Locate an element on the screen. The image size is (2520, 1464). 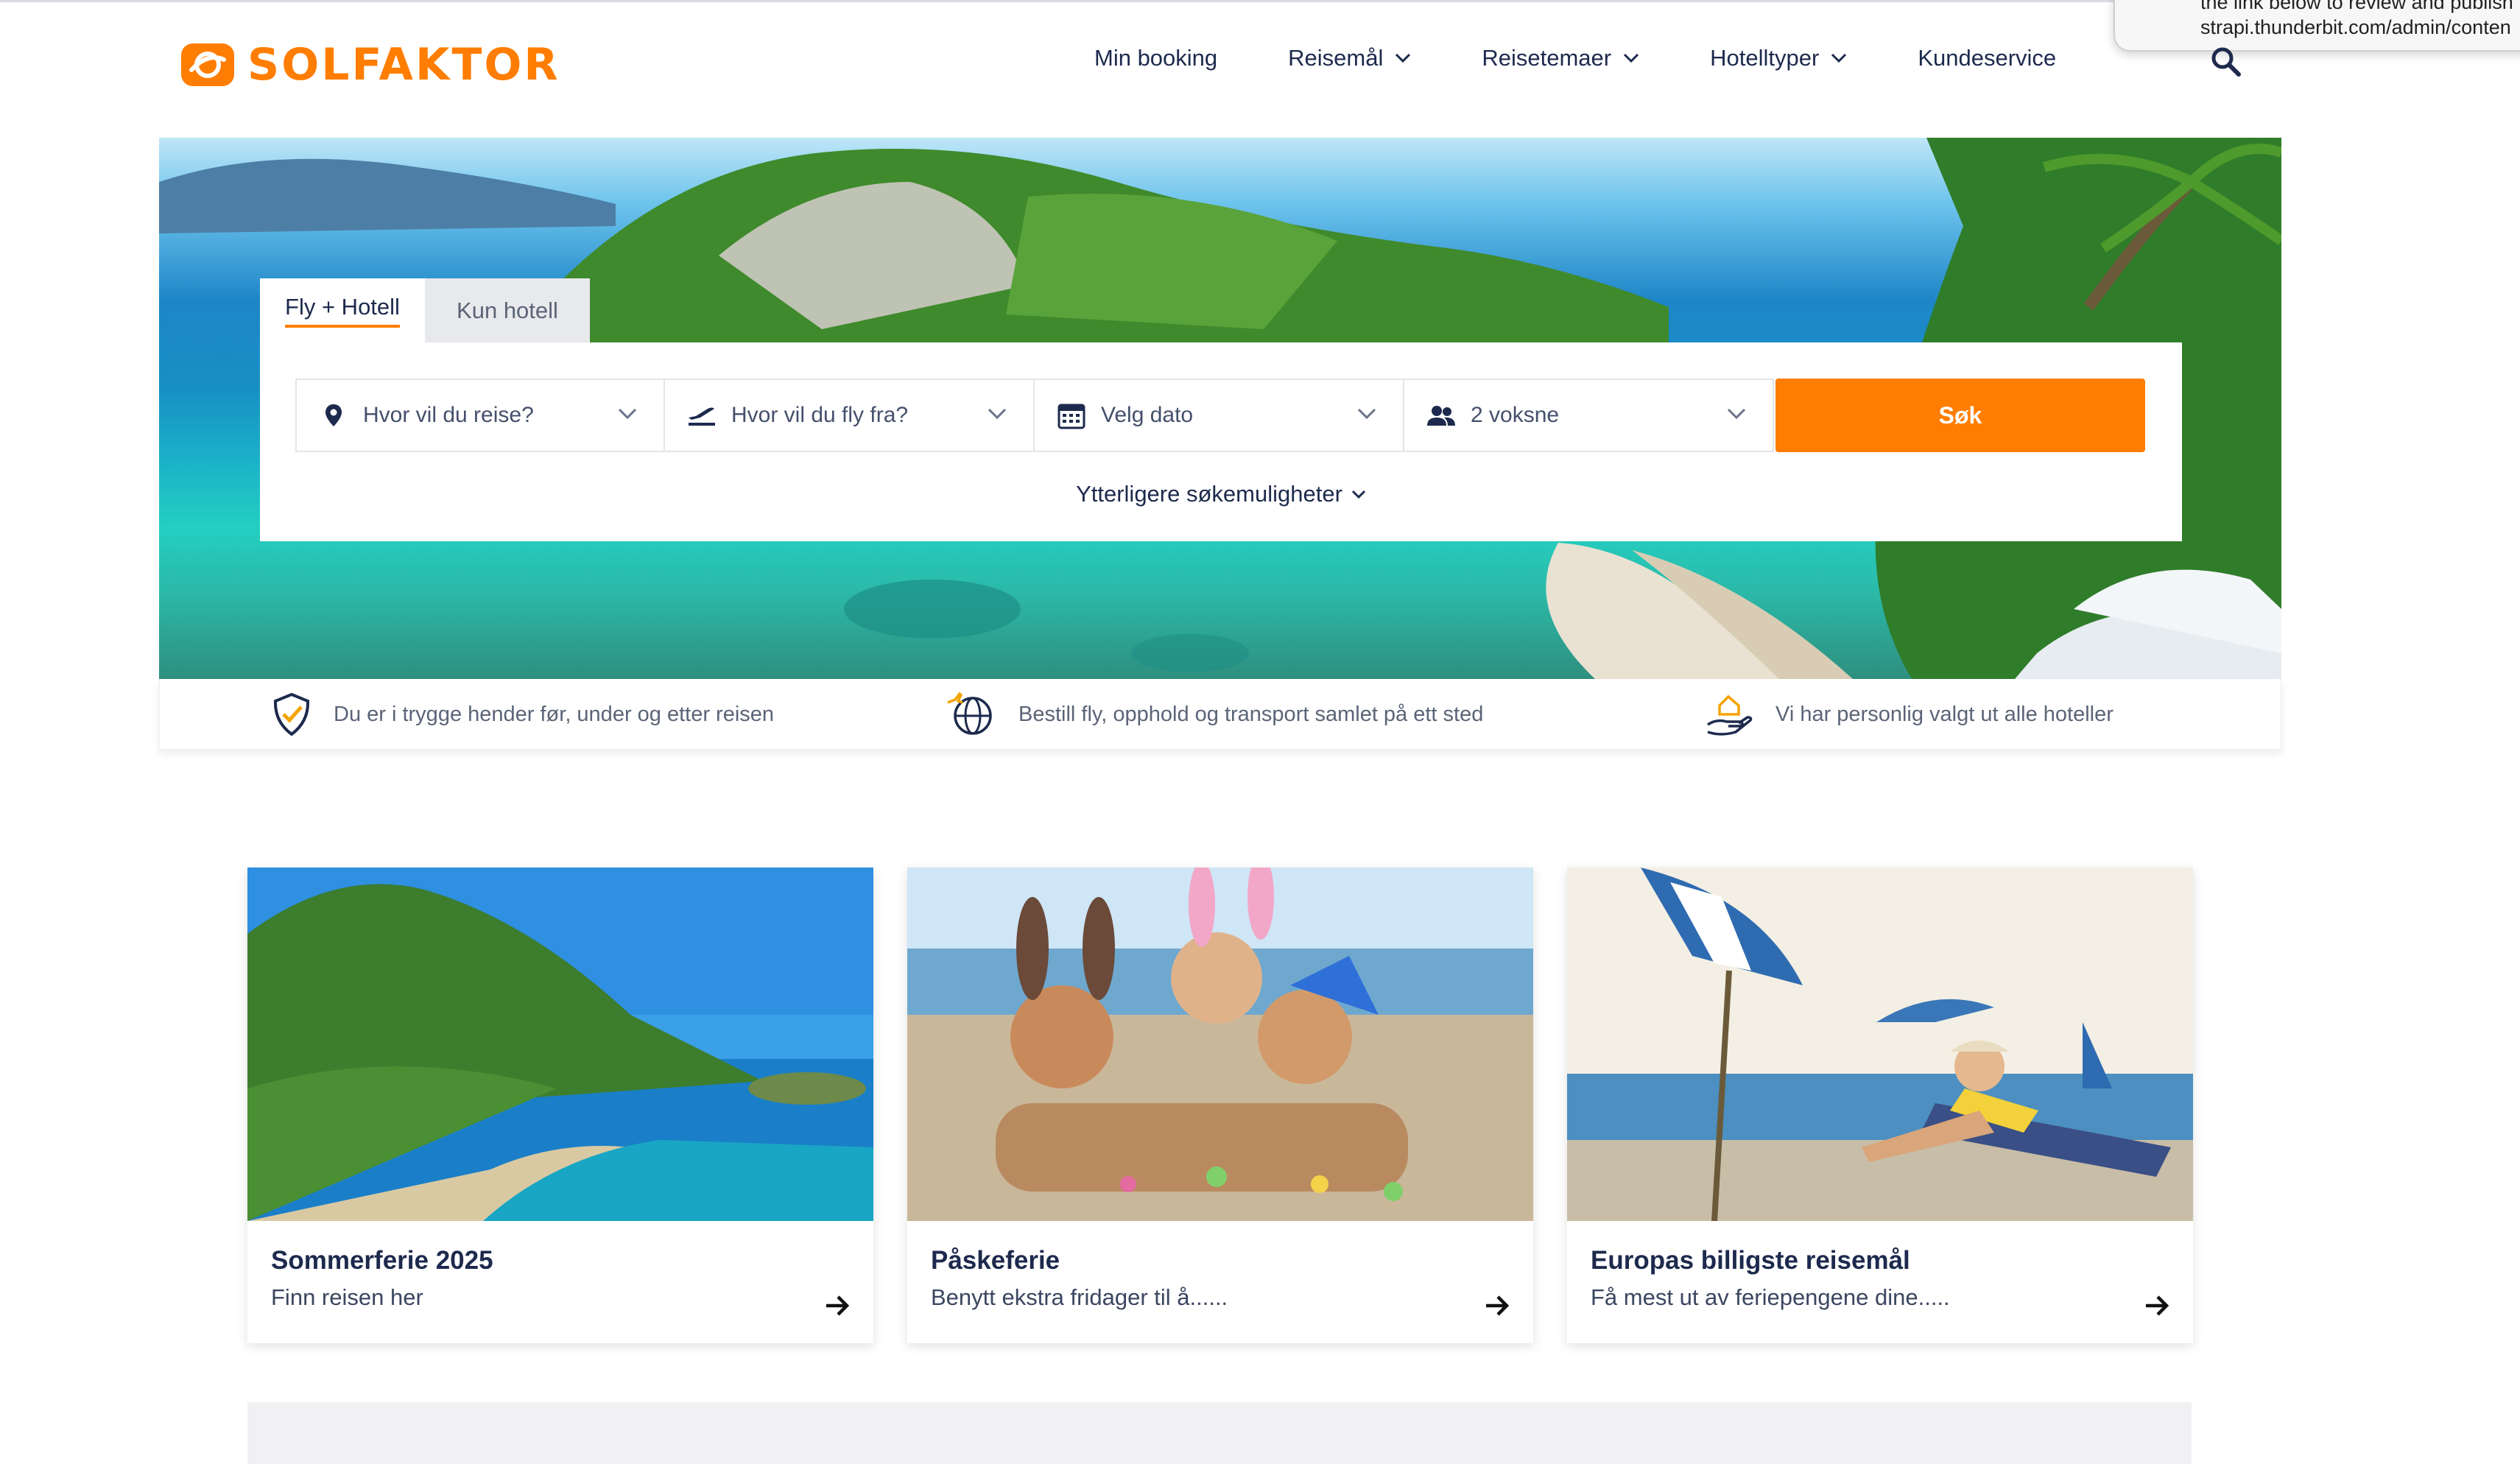
tab-kun-hotell: Kun hotell is located at coordinates (508, 310).